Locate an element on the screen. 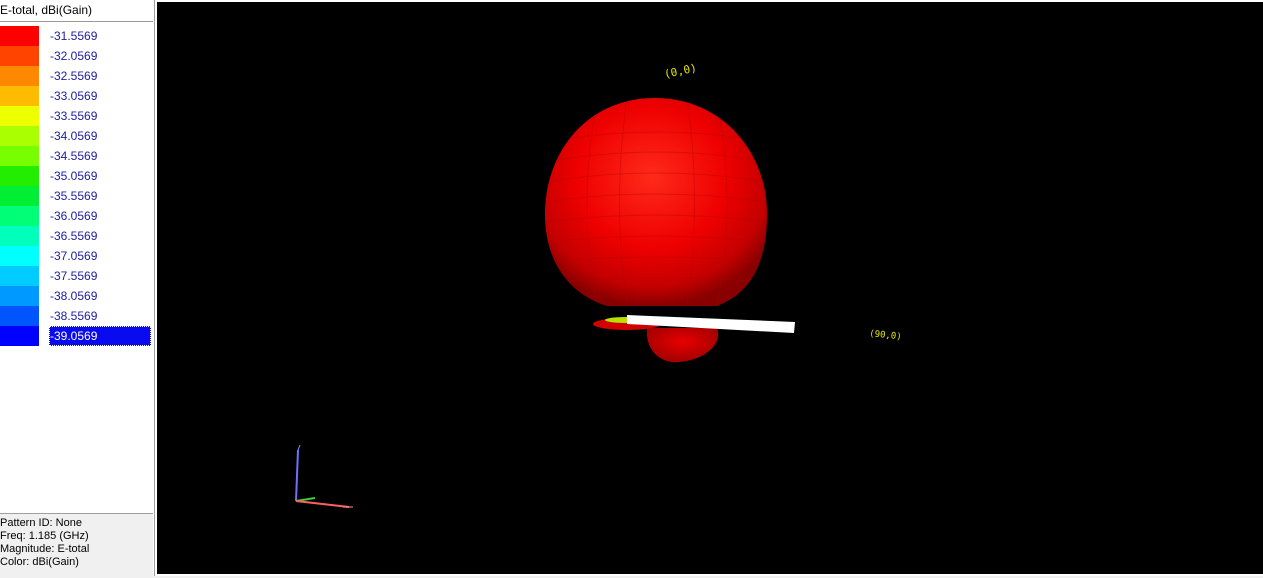  legend-row: -32.5569 is located at coordinates (76, 76).